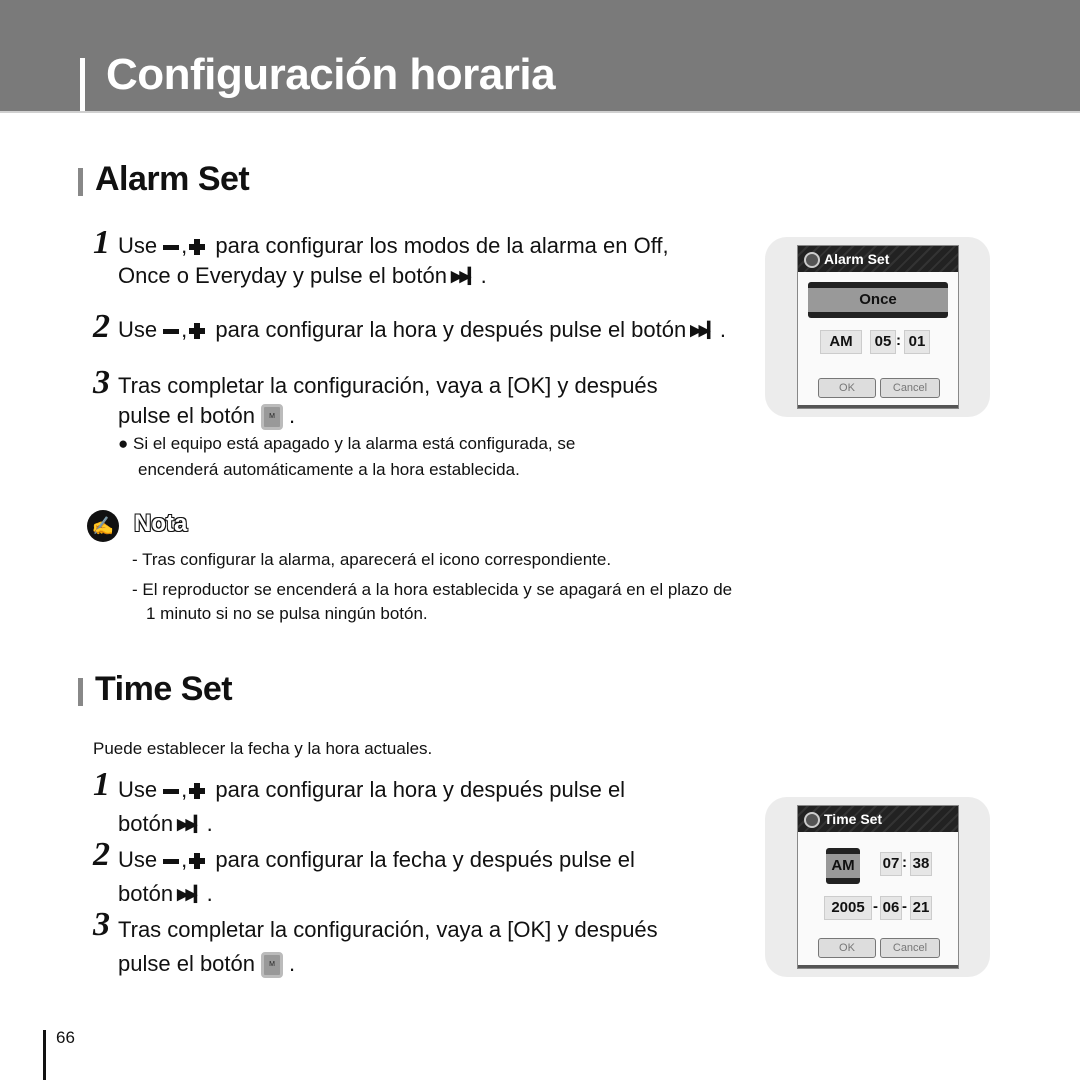 This screenshot has width=1080, height=1080. I want to click on hour-field: 07, so click(891, 864).